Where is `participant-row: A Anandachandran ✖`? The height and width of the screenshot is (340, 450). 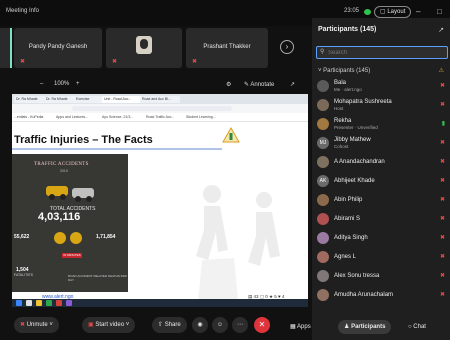 participant-row: A Anandachandran ✖ is located at coordinates (381, 162).